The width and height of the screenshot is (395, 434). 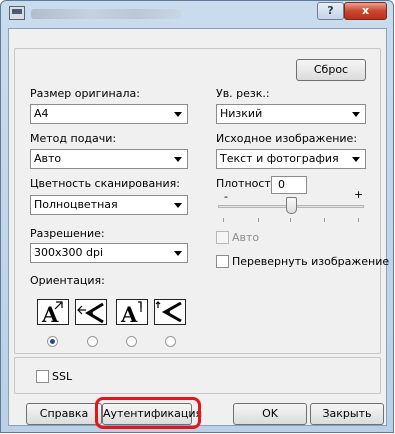 I want to click on annotation-highlight, so click(x=148, y=413).